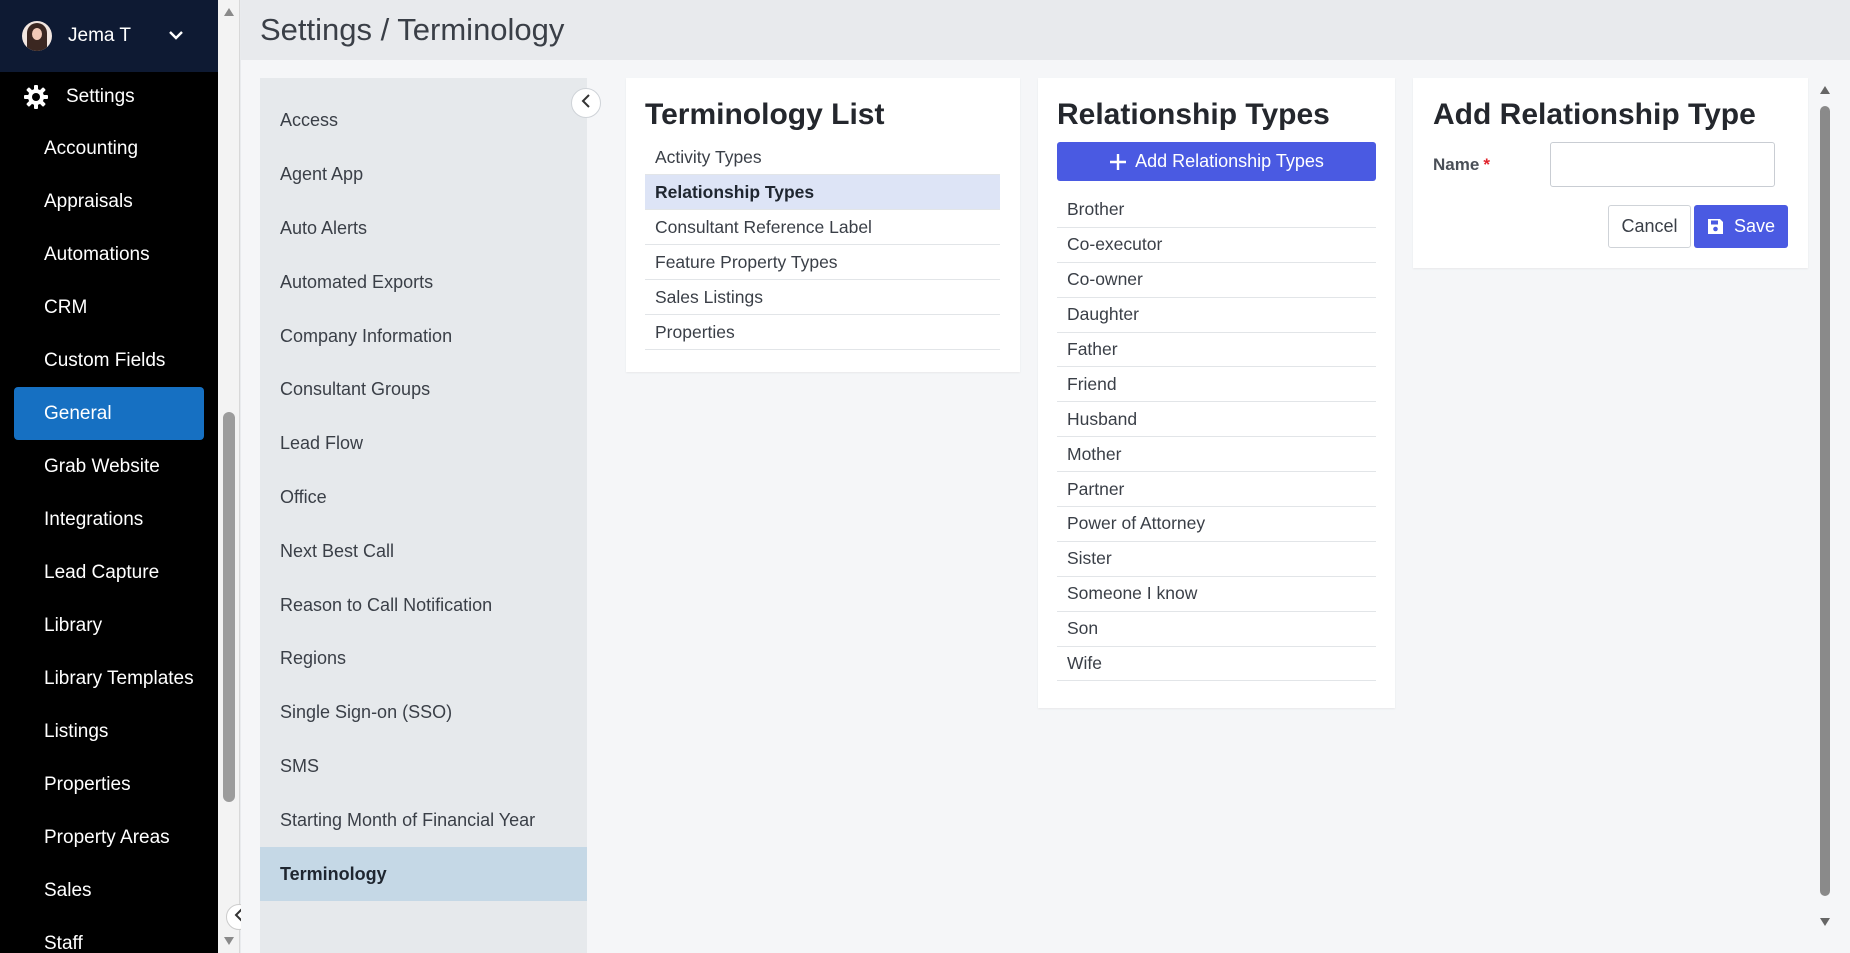 The width and height of the screenshot is (1850, 953). I want to click on submenu-item-automated-exports: Automated Exports, so click(423, 282).